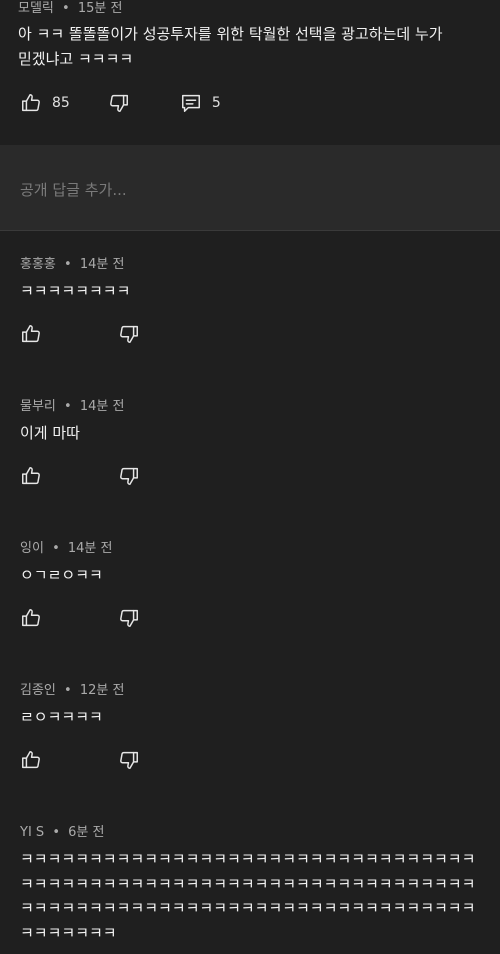 The width and height of the screenshot is (500, 954). Describe the element at coordinates (61, 575) in the screenshot. I see `comment-text: ㅇㄱㄹㅇㅋㅋ` at that location.